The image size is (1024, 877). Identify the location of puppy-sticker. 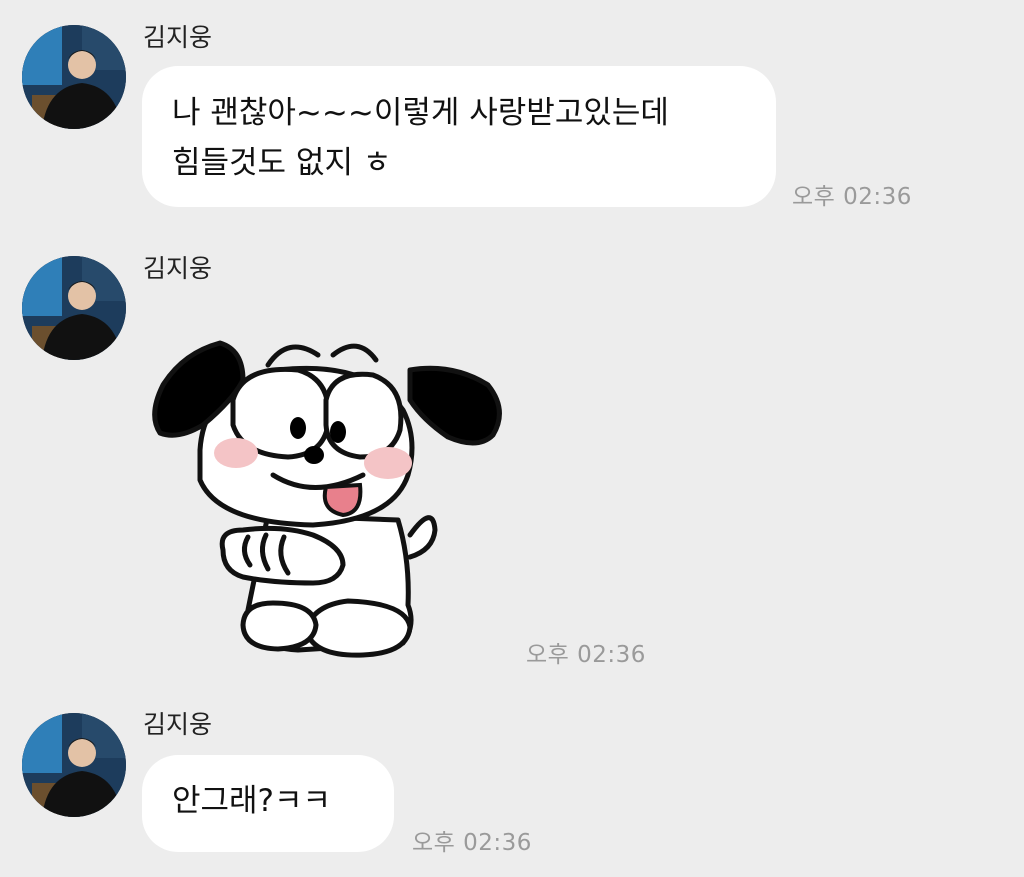
(328, 497).